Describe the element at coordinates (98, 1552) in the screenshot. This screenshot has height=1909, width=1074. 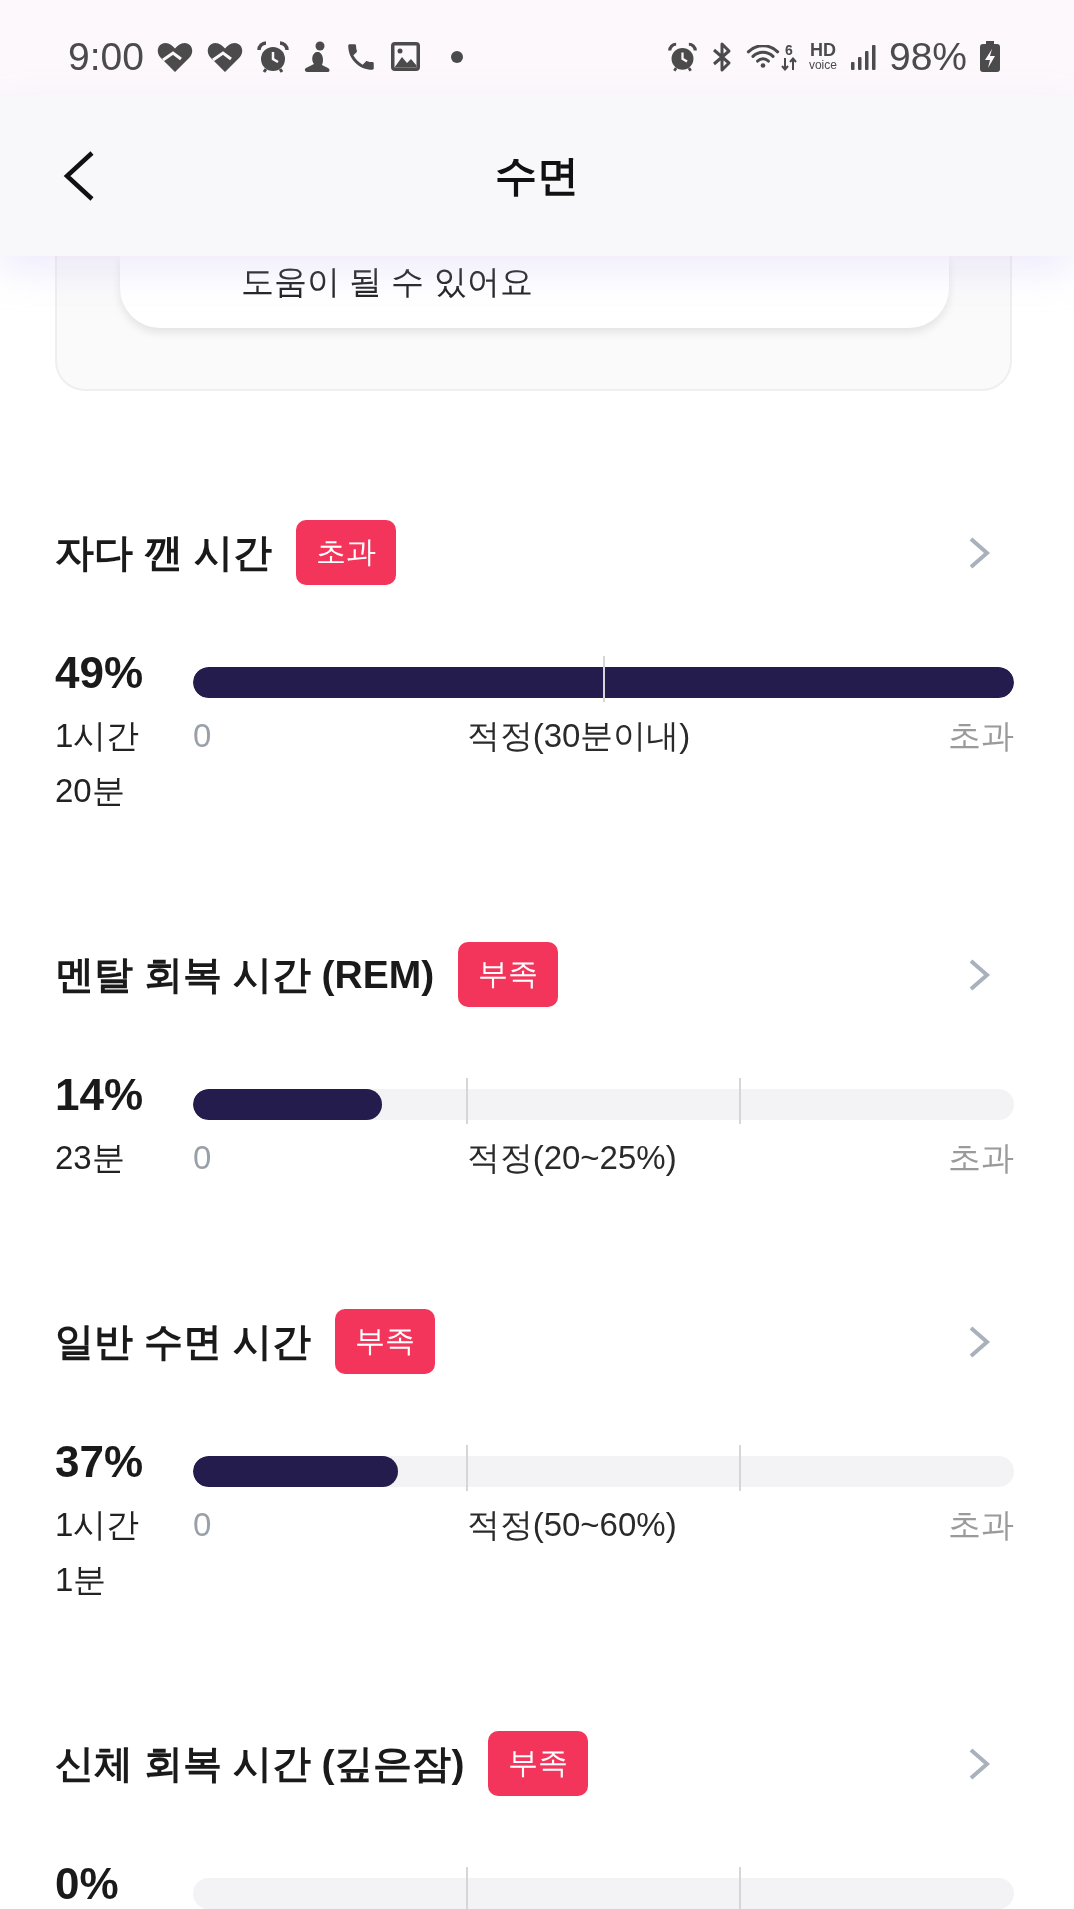
I see `duration-text: 1시간 1분` at that location.